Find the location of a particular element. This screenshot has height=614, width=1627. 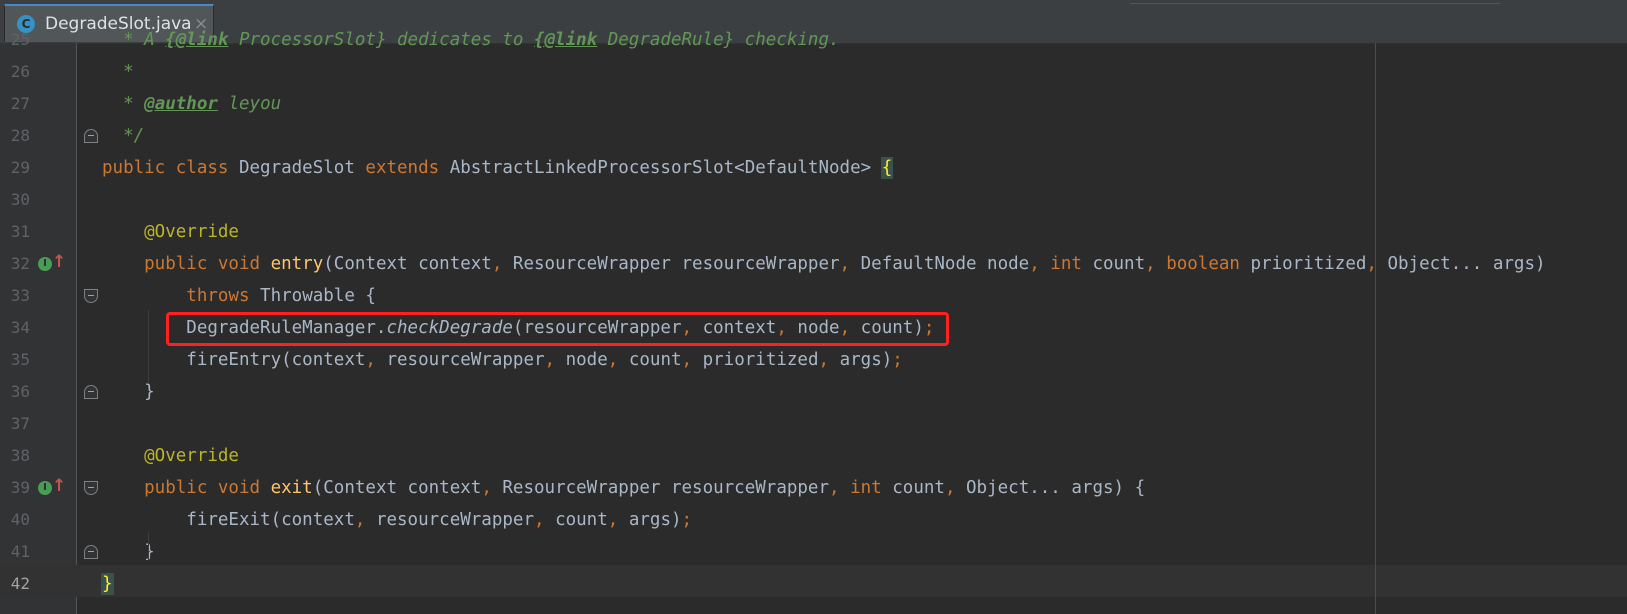

line-number: 40 is located at coordinates (20, 519).